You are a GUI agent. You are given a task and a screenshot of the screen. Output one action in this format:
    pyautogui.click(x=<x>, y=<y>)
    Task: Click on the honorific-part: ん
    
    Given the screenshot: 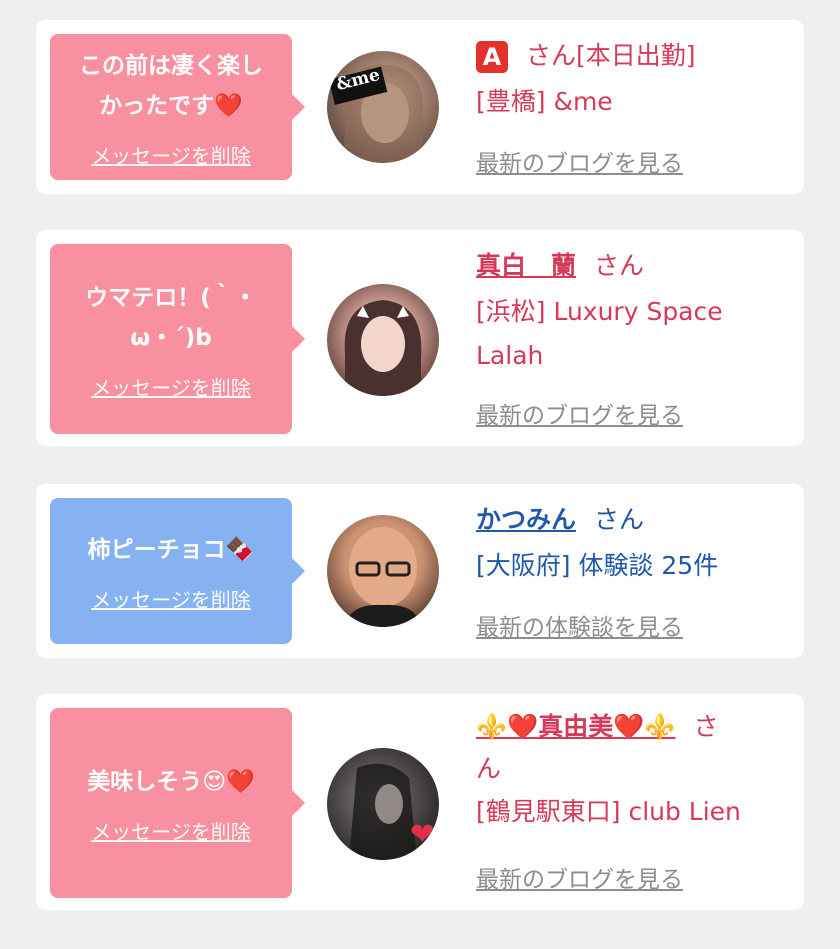 What is the action you would take?
    pyautogui.click(x=489, y=768)
    